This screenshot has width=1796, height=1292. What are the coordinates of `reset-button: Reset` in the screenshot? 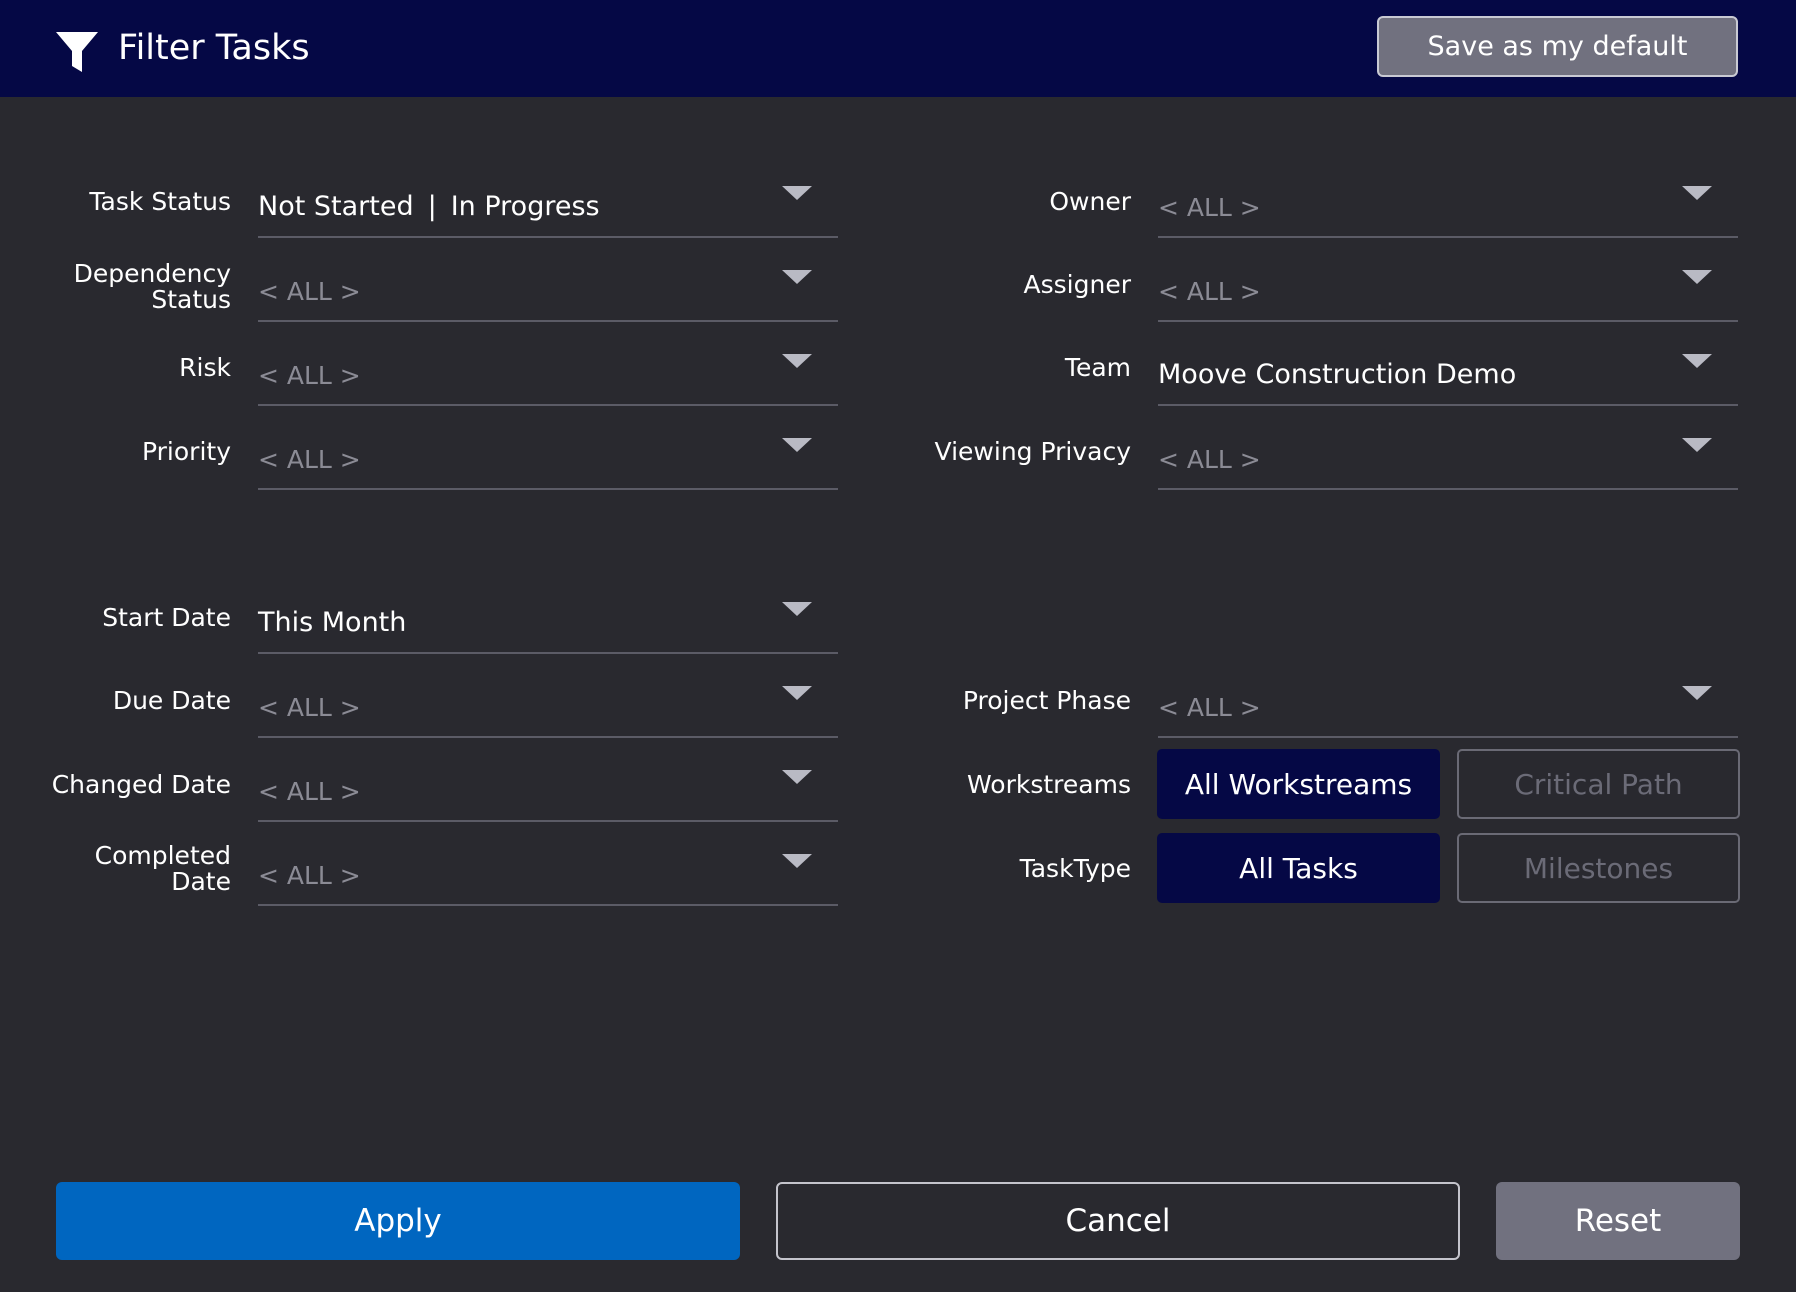 It's located at (1618, 1221).